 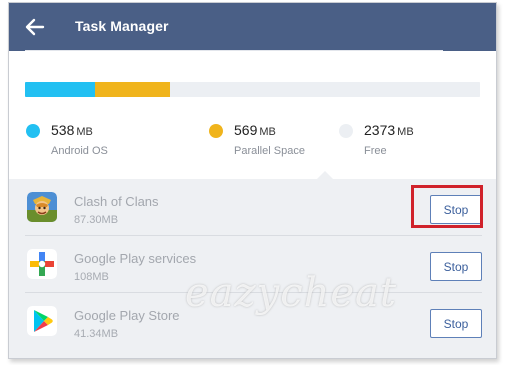 What do you see at coordinates (35, 27) in the screenshot?
I see `arrow-left-icon` at bounding box center [35, 27].